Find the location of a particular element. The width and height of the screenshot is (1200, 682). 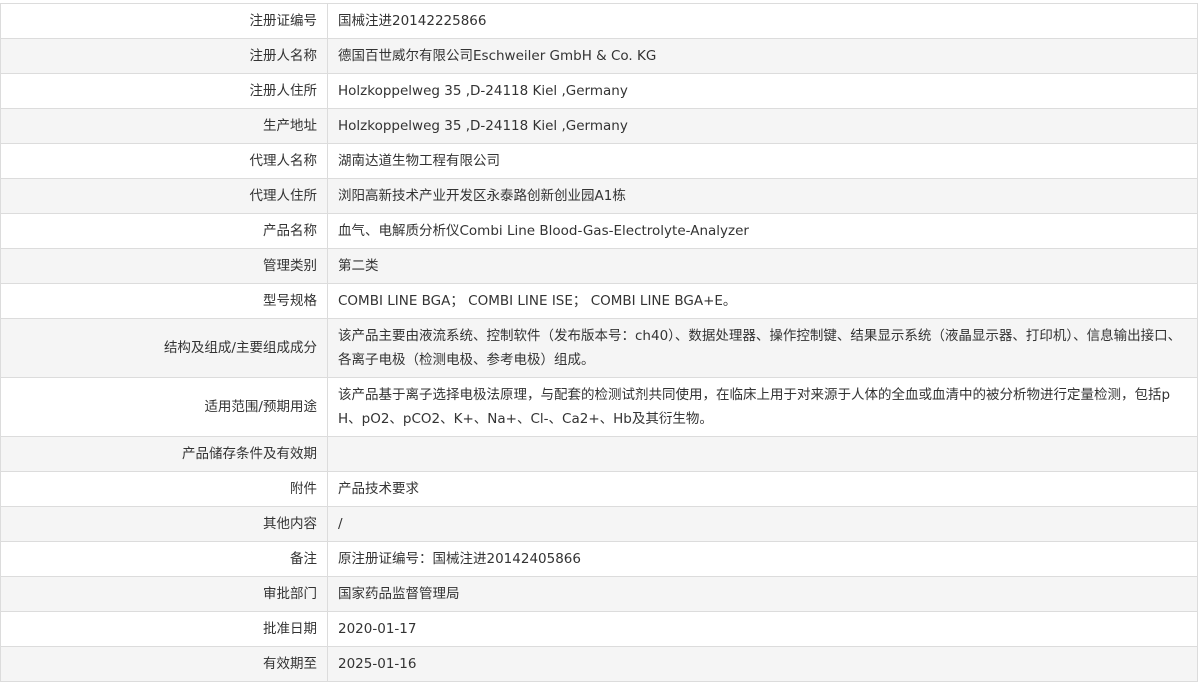

field-value: 2025-01-16 is located at coordinates (762, 664).